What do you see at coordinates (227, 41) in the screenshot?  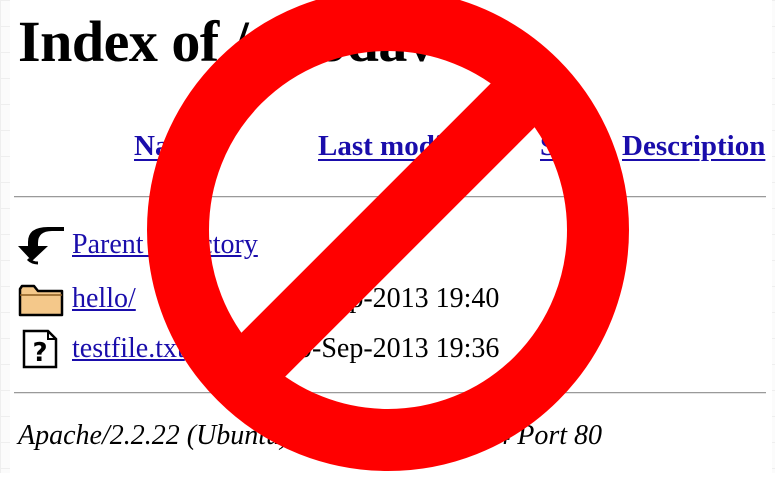 I see `page-title: Index of /webdav` at bounding box center [227, 41].